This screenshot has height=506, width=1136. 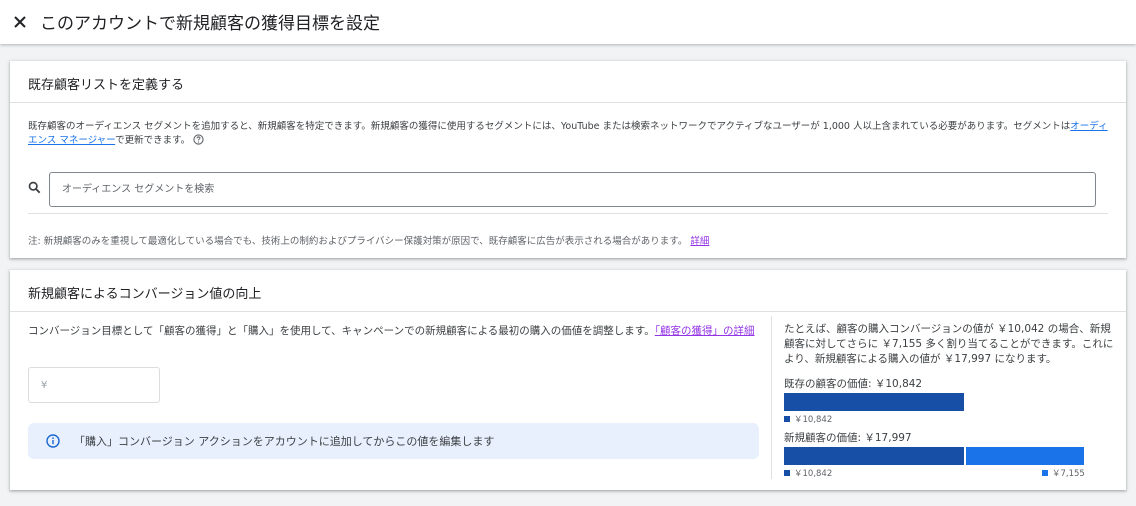 I want to click on value-uplift-heading: 新規顧客によるコンバージョン値の向上, so click(x=568, y=291).